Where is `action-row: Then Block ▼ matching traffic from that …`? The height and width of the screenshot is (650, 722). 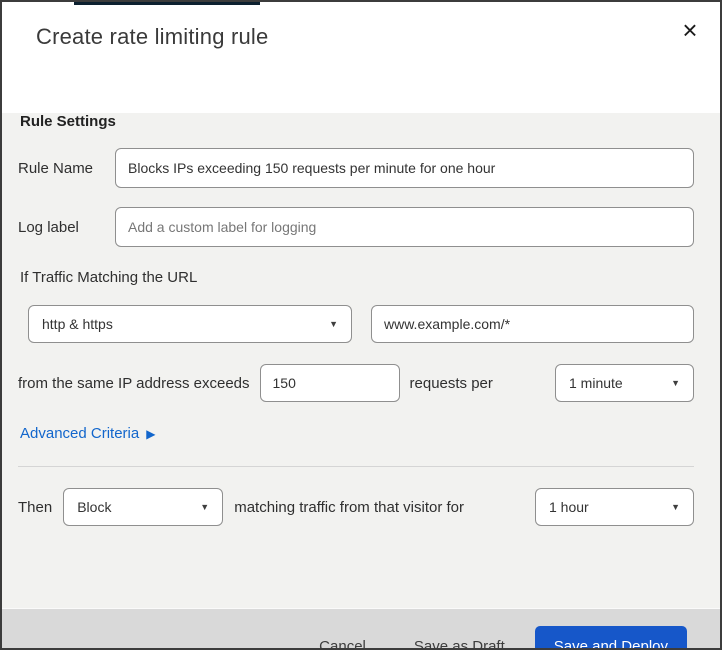 action-row: Then Block ▼ matching traffic from that … is located at coordinates (356, 507).